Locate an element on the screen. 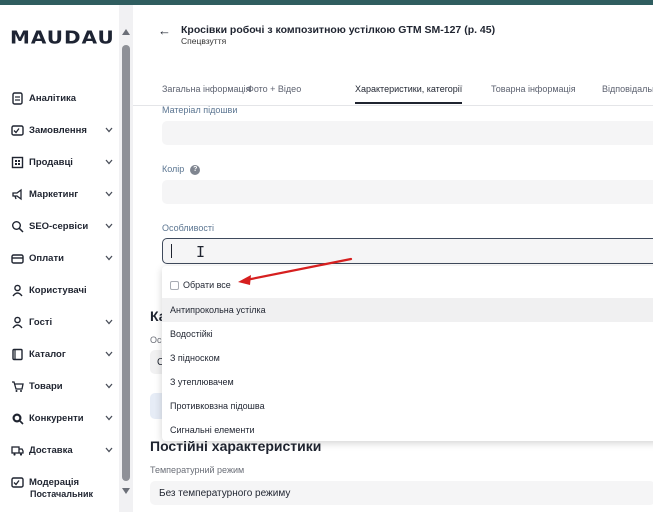  annotation-arrow-head is located at coordinates (244, 280).